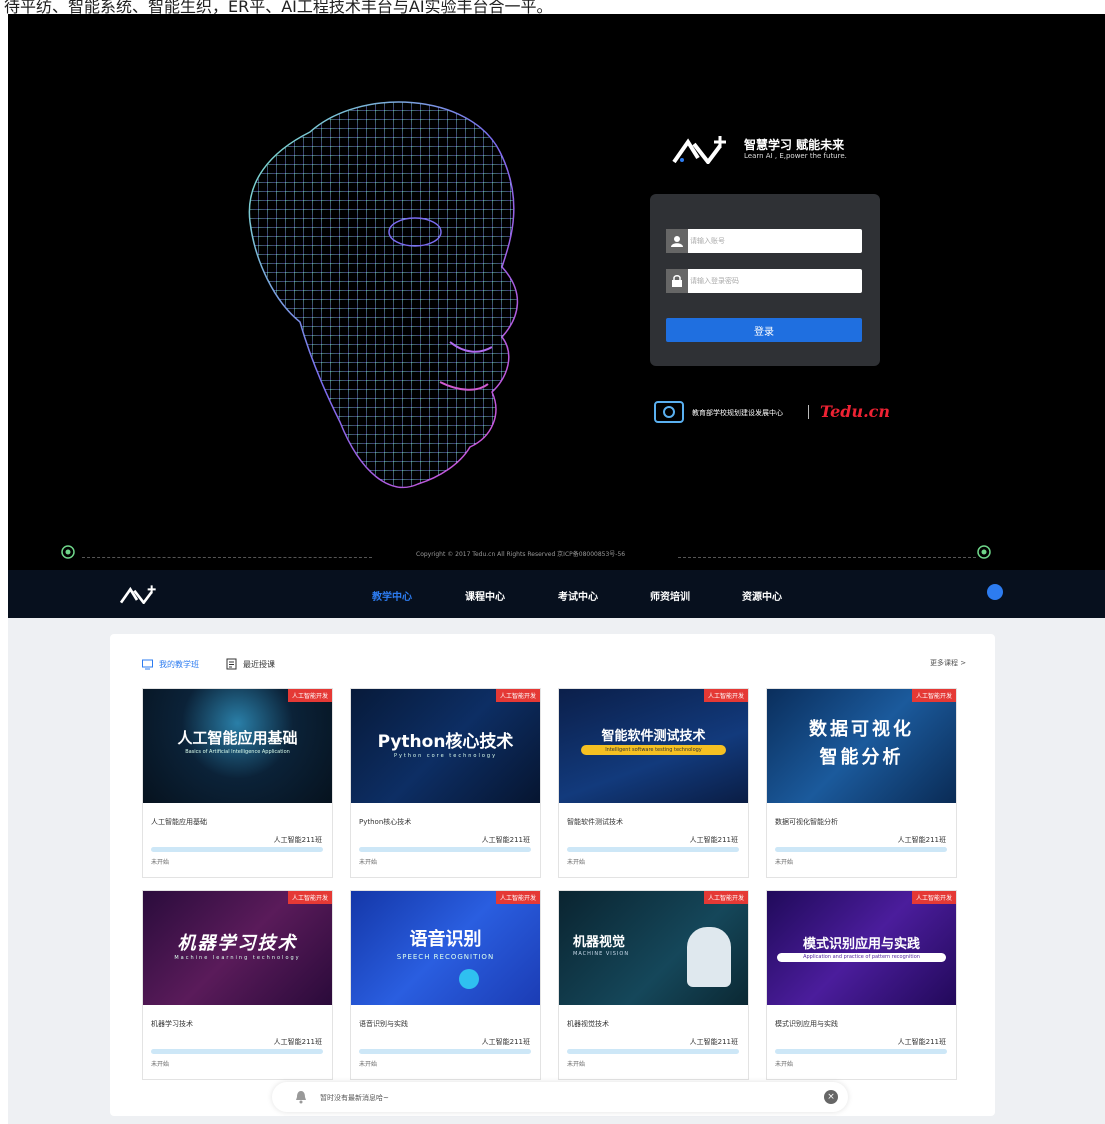 The image size is (1105, 1124). What do you see at coordinates (709, 957) in the screenshot?
I see `robot-figure-icon` at bounding box center [709, 957].